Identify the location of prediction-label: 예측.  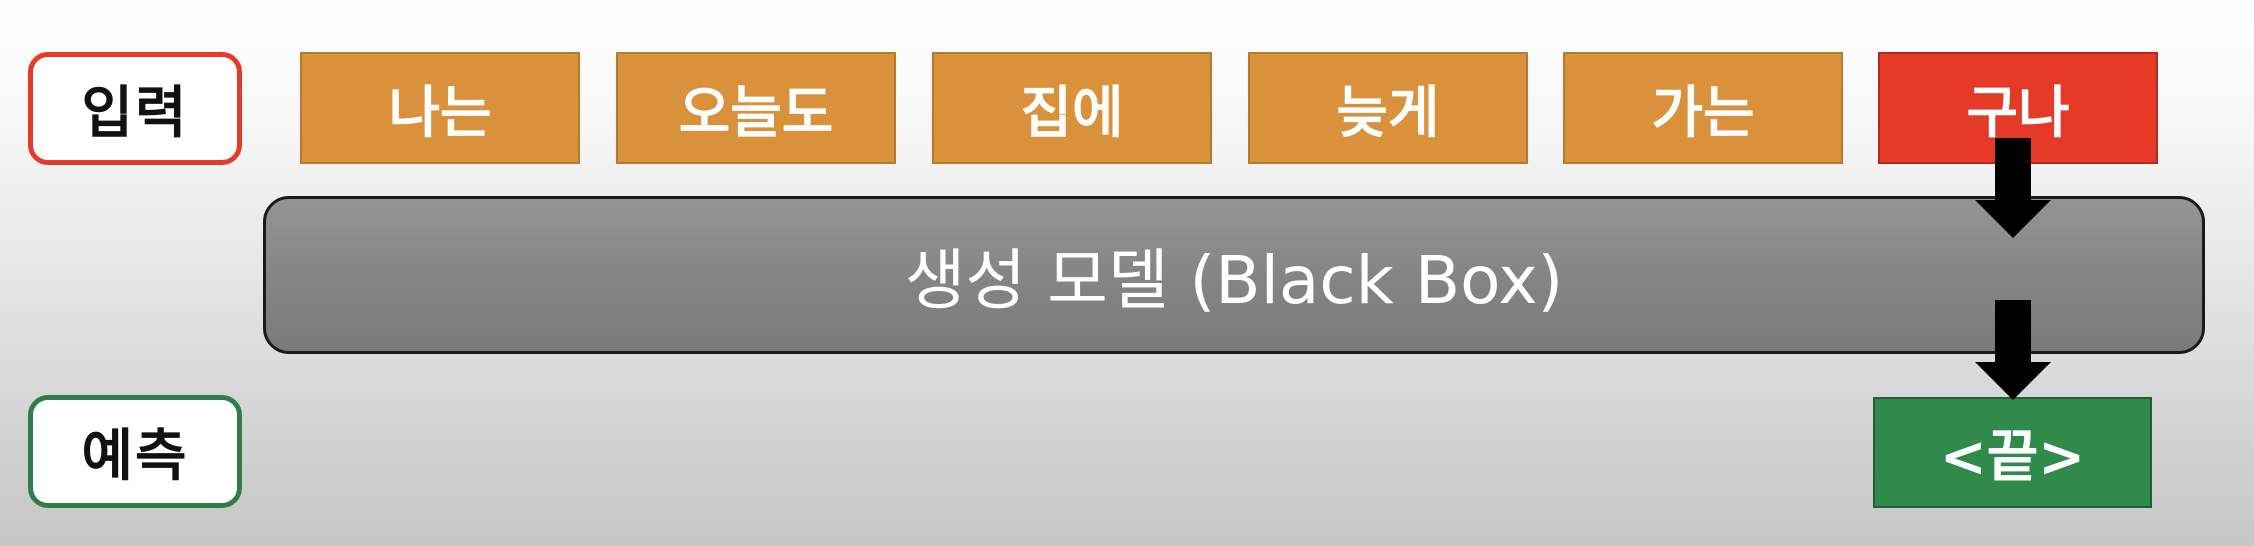
(135, 451).